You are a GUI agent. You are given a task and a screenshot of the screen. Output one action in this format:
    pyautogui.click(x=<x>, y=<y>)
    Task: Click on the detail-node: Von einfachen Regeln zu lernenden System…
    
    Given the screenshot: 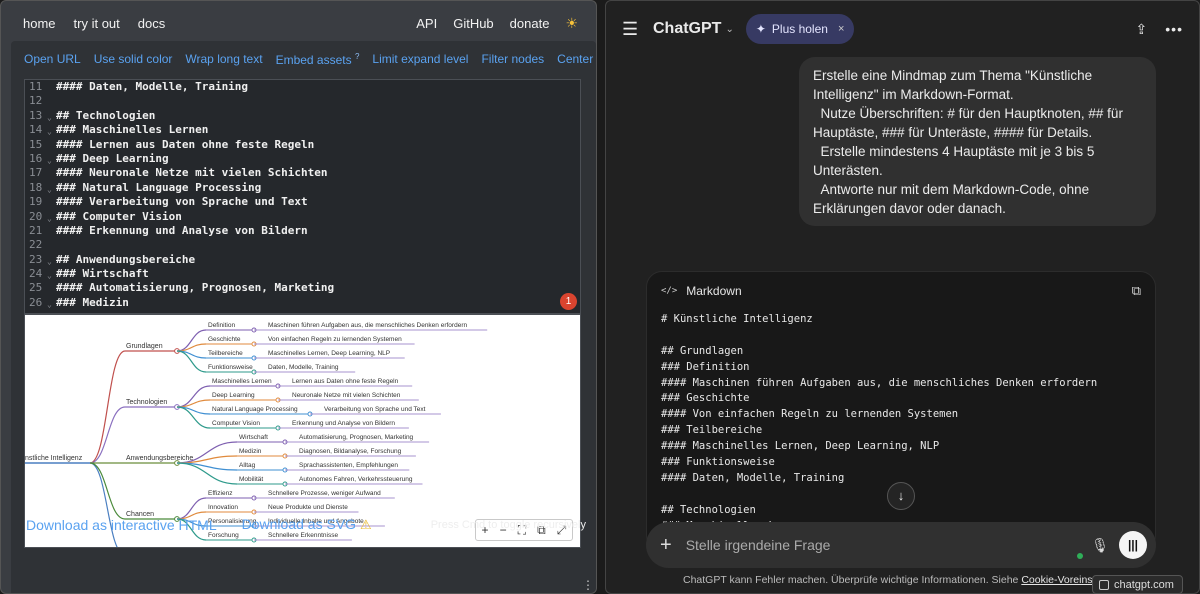 What is the action you would take?
    pyautogui.click(x=335, y=339)
    